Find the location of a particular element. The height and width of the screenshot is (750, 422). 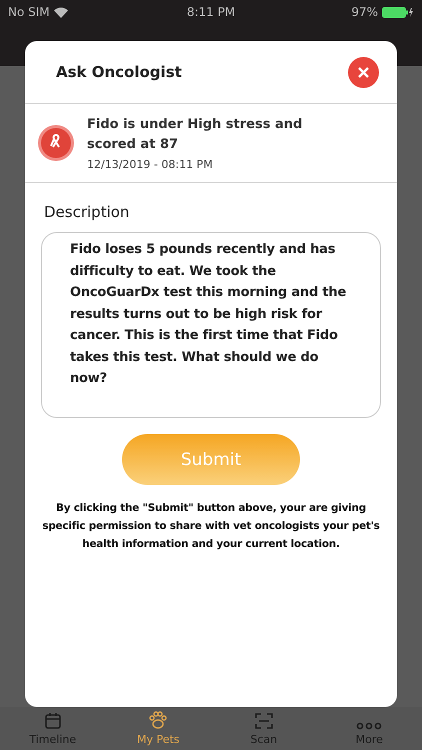

ribbon-icon is located at coordinates (56, 143).